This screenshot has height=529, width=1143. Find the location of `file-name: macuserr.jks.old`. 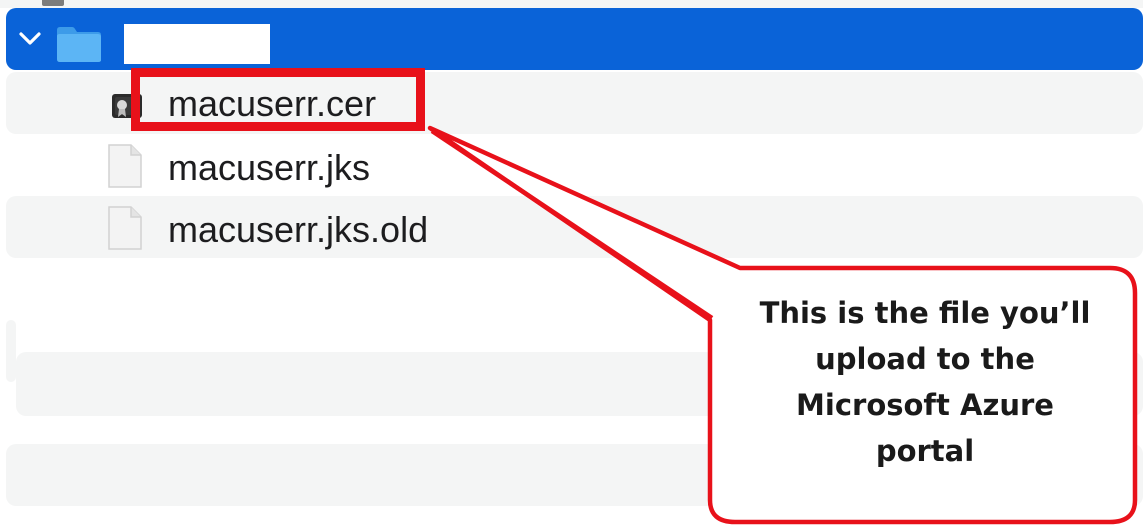

file-name: macuserr.jks.old is located at coordinates (298, 230).